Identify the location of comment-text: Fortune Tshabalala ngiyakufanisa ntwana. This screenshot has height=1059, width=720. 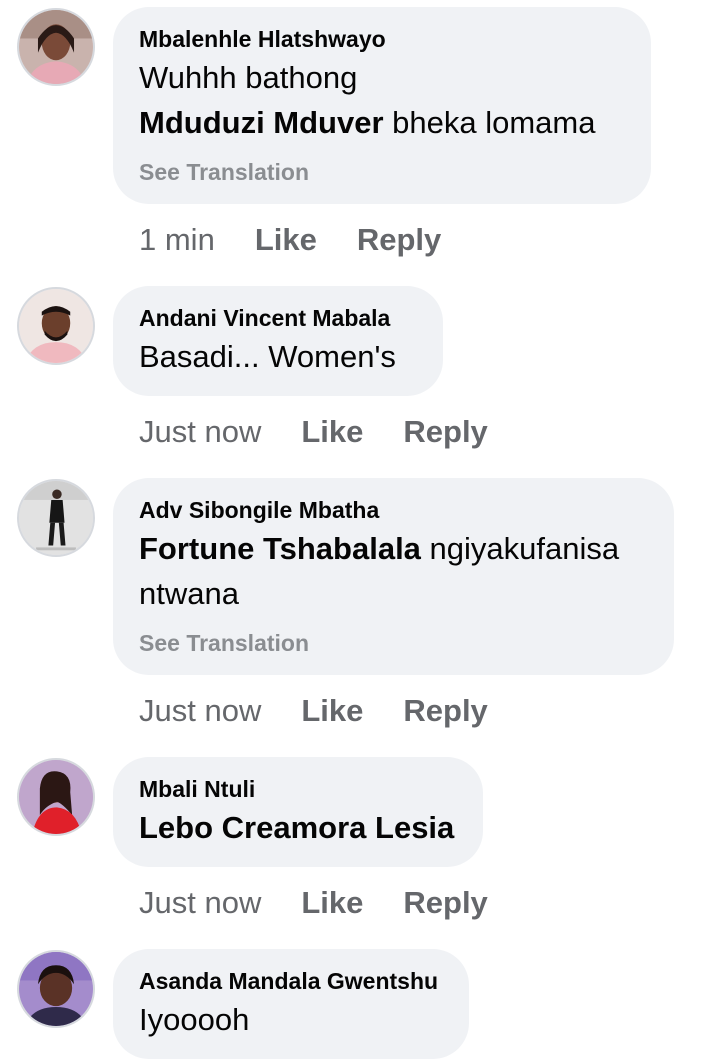
(393, 571).